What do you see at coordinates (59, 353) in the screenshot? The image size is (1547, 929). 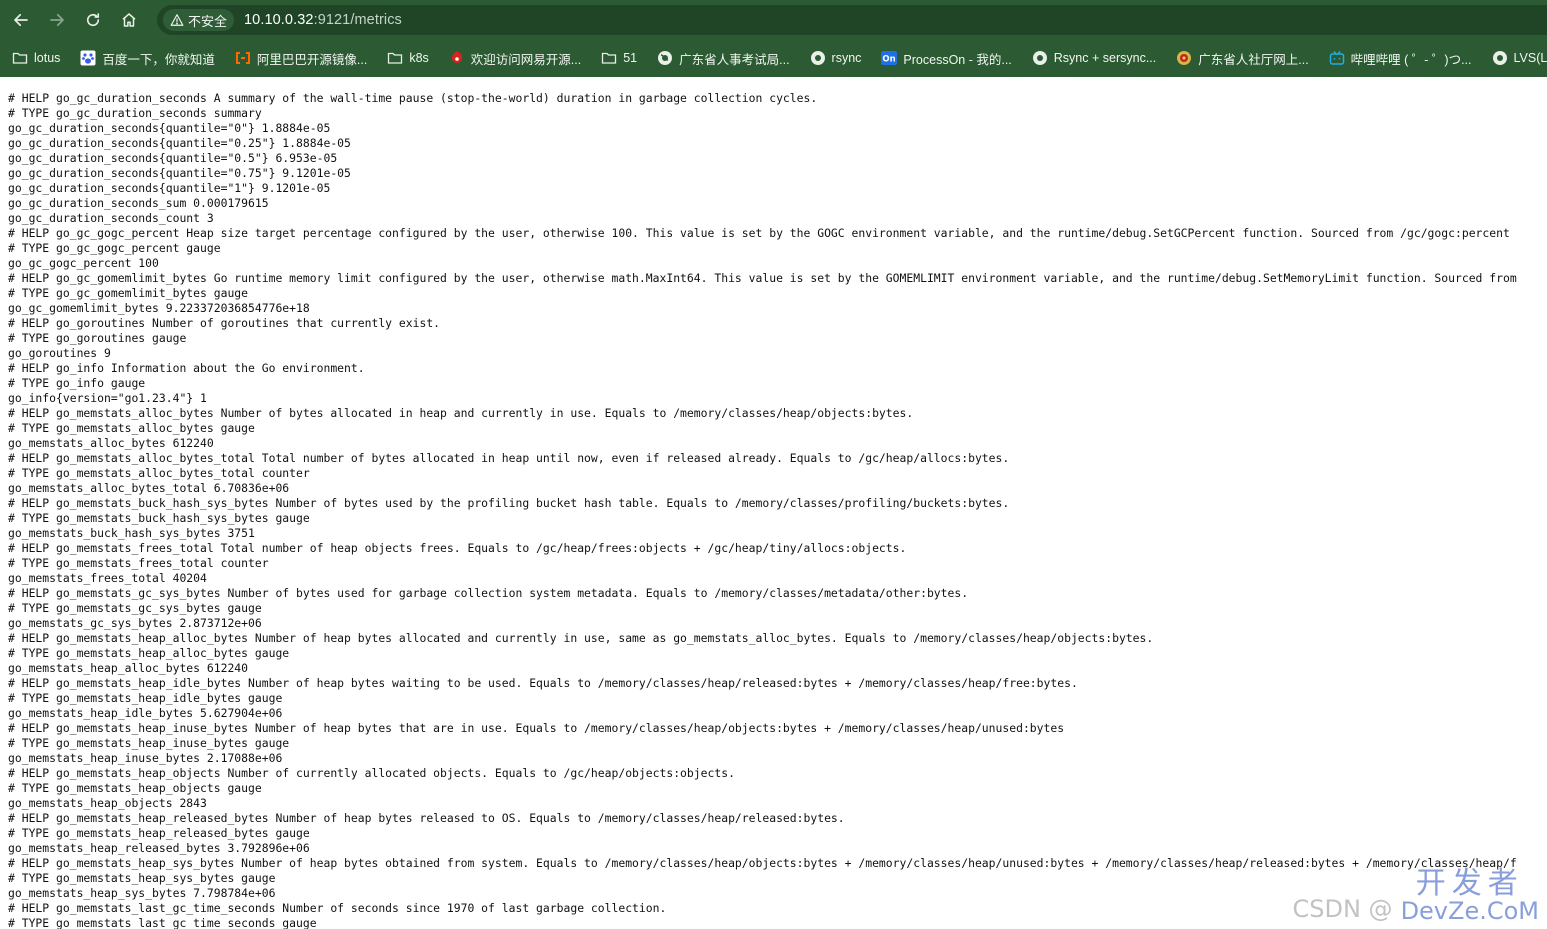 I see `metrics-line: go_goroutines 9` at bounding box center [59, 353].